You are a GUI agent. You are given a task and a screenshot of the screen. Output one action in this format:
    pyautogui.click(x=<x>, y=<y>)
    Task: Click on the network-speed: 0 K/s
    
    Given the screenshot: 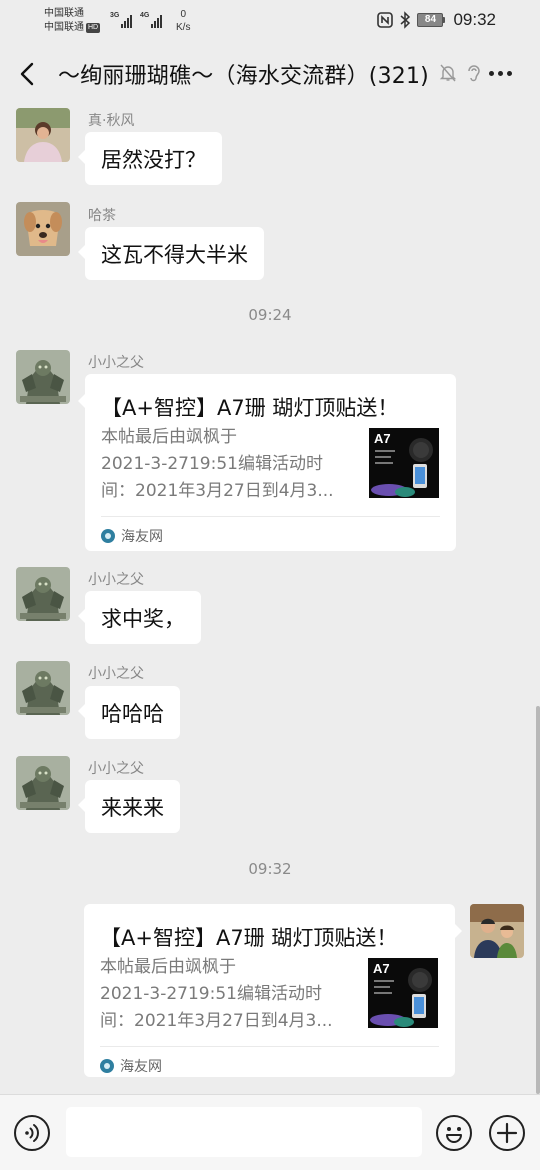 What is the action you would take?
    pyautogui.click(x=183, y=21)
    